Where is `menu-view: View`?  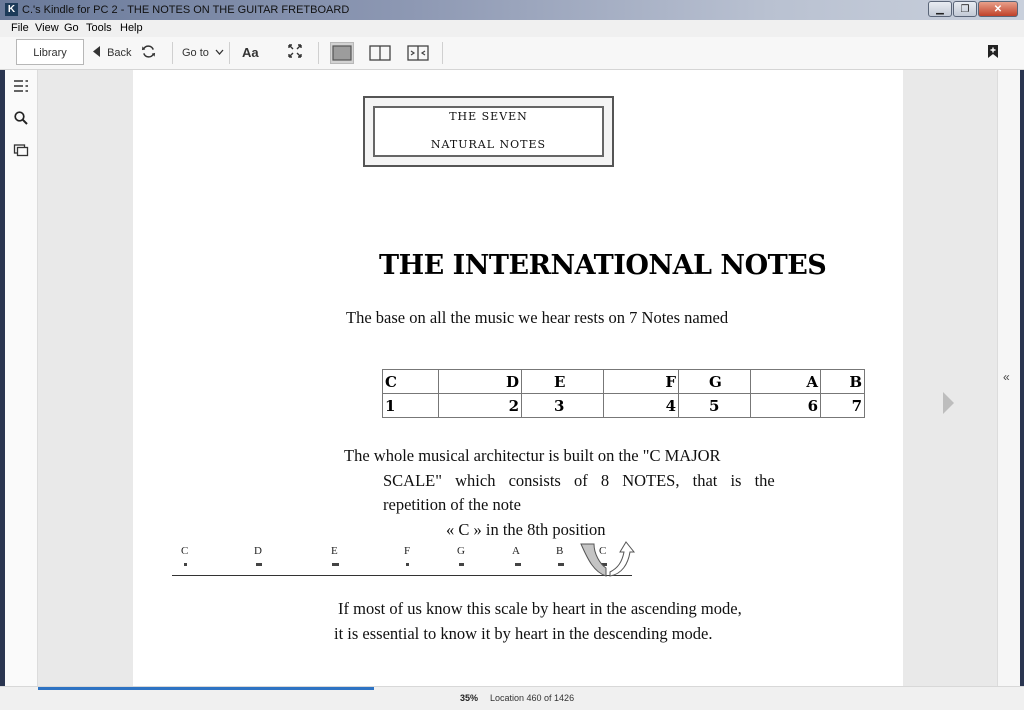
menu-view: View is located at coordinates (47, 28).